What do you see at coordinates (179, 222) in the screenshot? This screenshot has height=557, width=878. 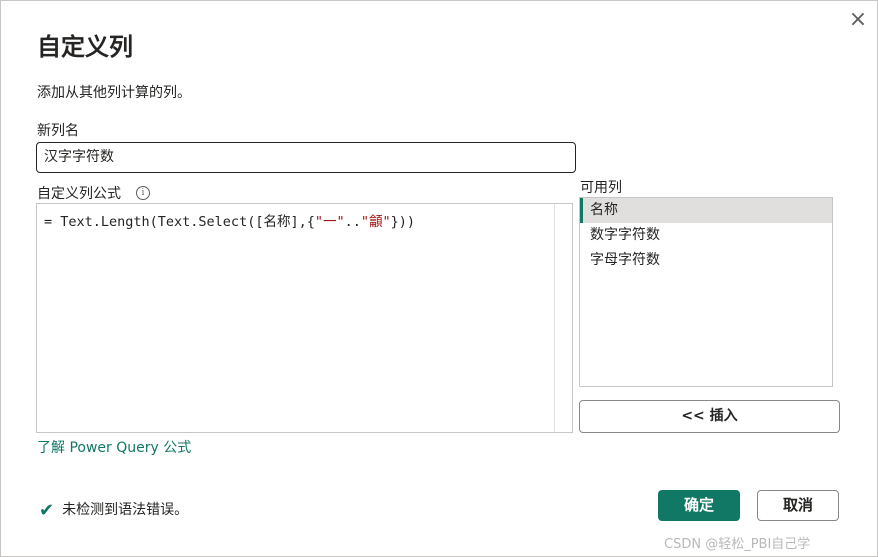 I see `formula-prefix: = Text.Length(Text.Select([名称],{` at bounding box center [179, 222].